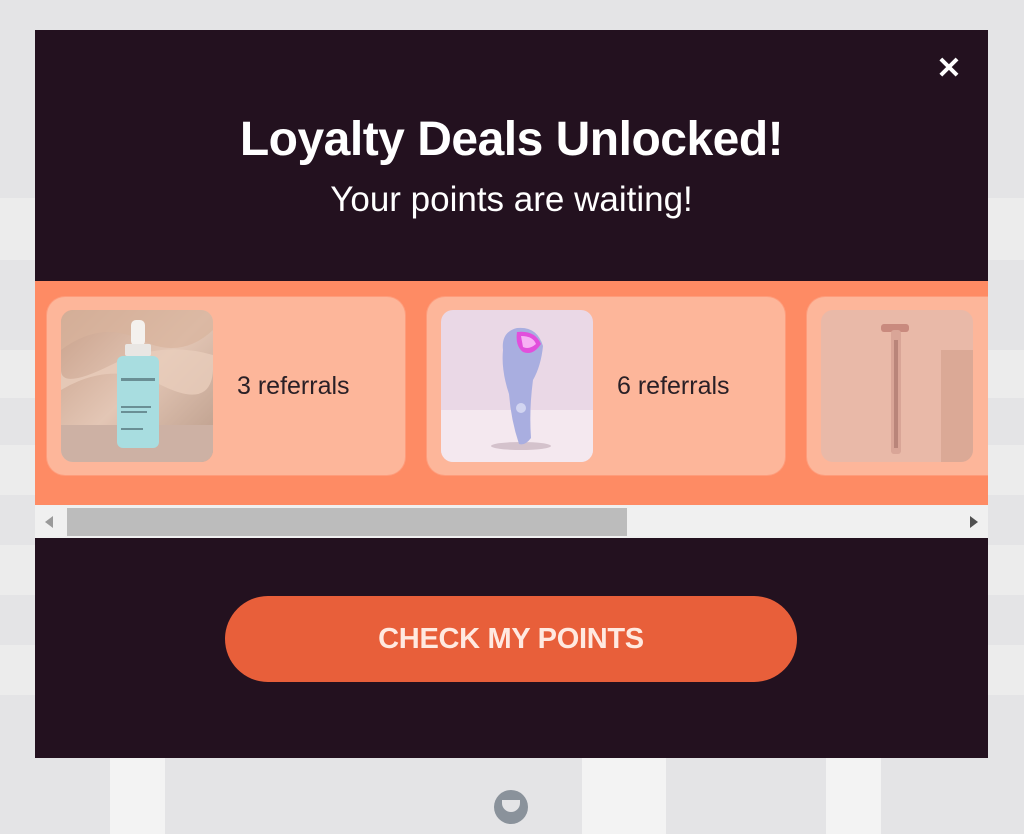 The height and width of the screenshot is (834, 1024). What do you see at coordinates (673, 385) in the screenshot?
I see `reward-card-label: 6 referrals` at bounding box center [673, 385].